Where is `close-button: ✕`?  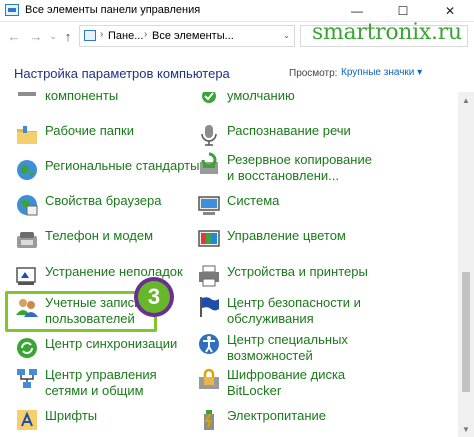
close-button: ✕ is located at coordinates (450, 11).